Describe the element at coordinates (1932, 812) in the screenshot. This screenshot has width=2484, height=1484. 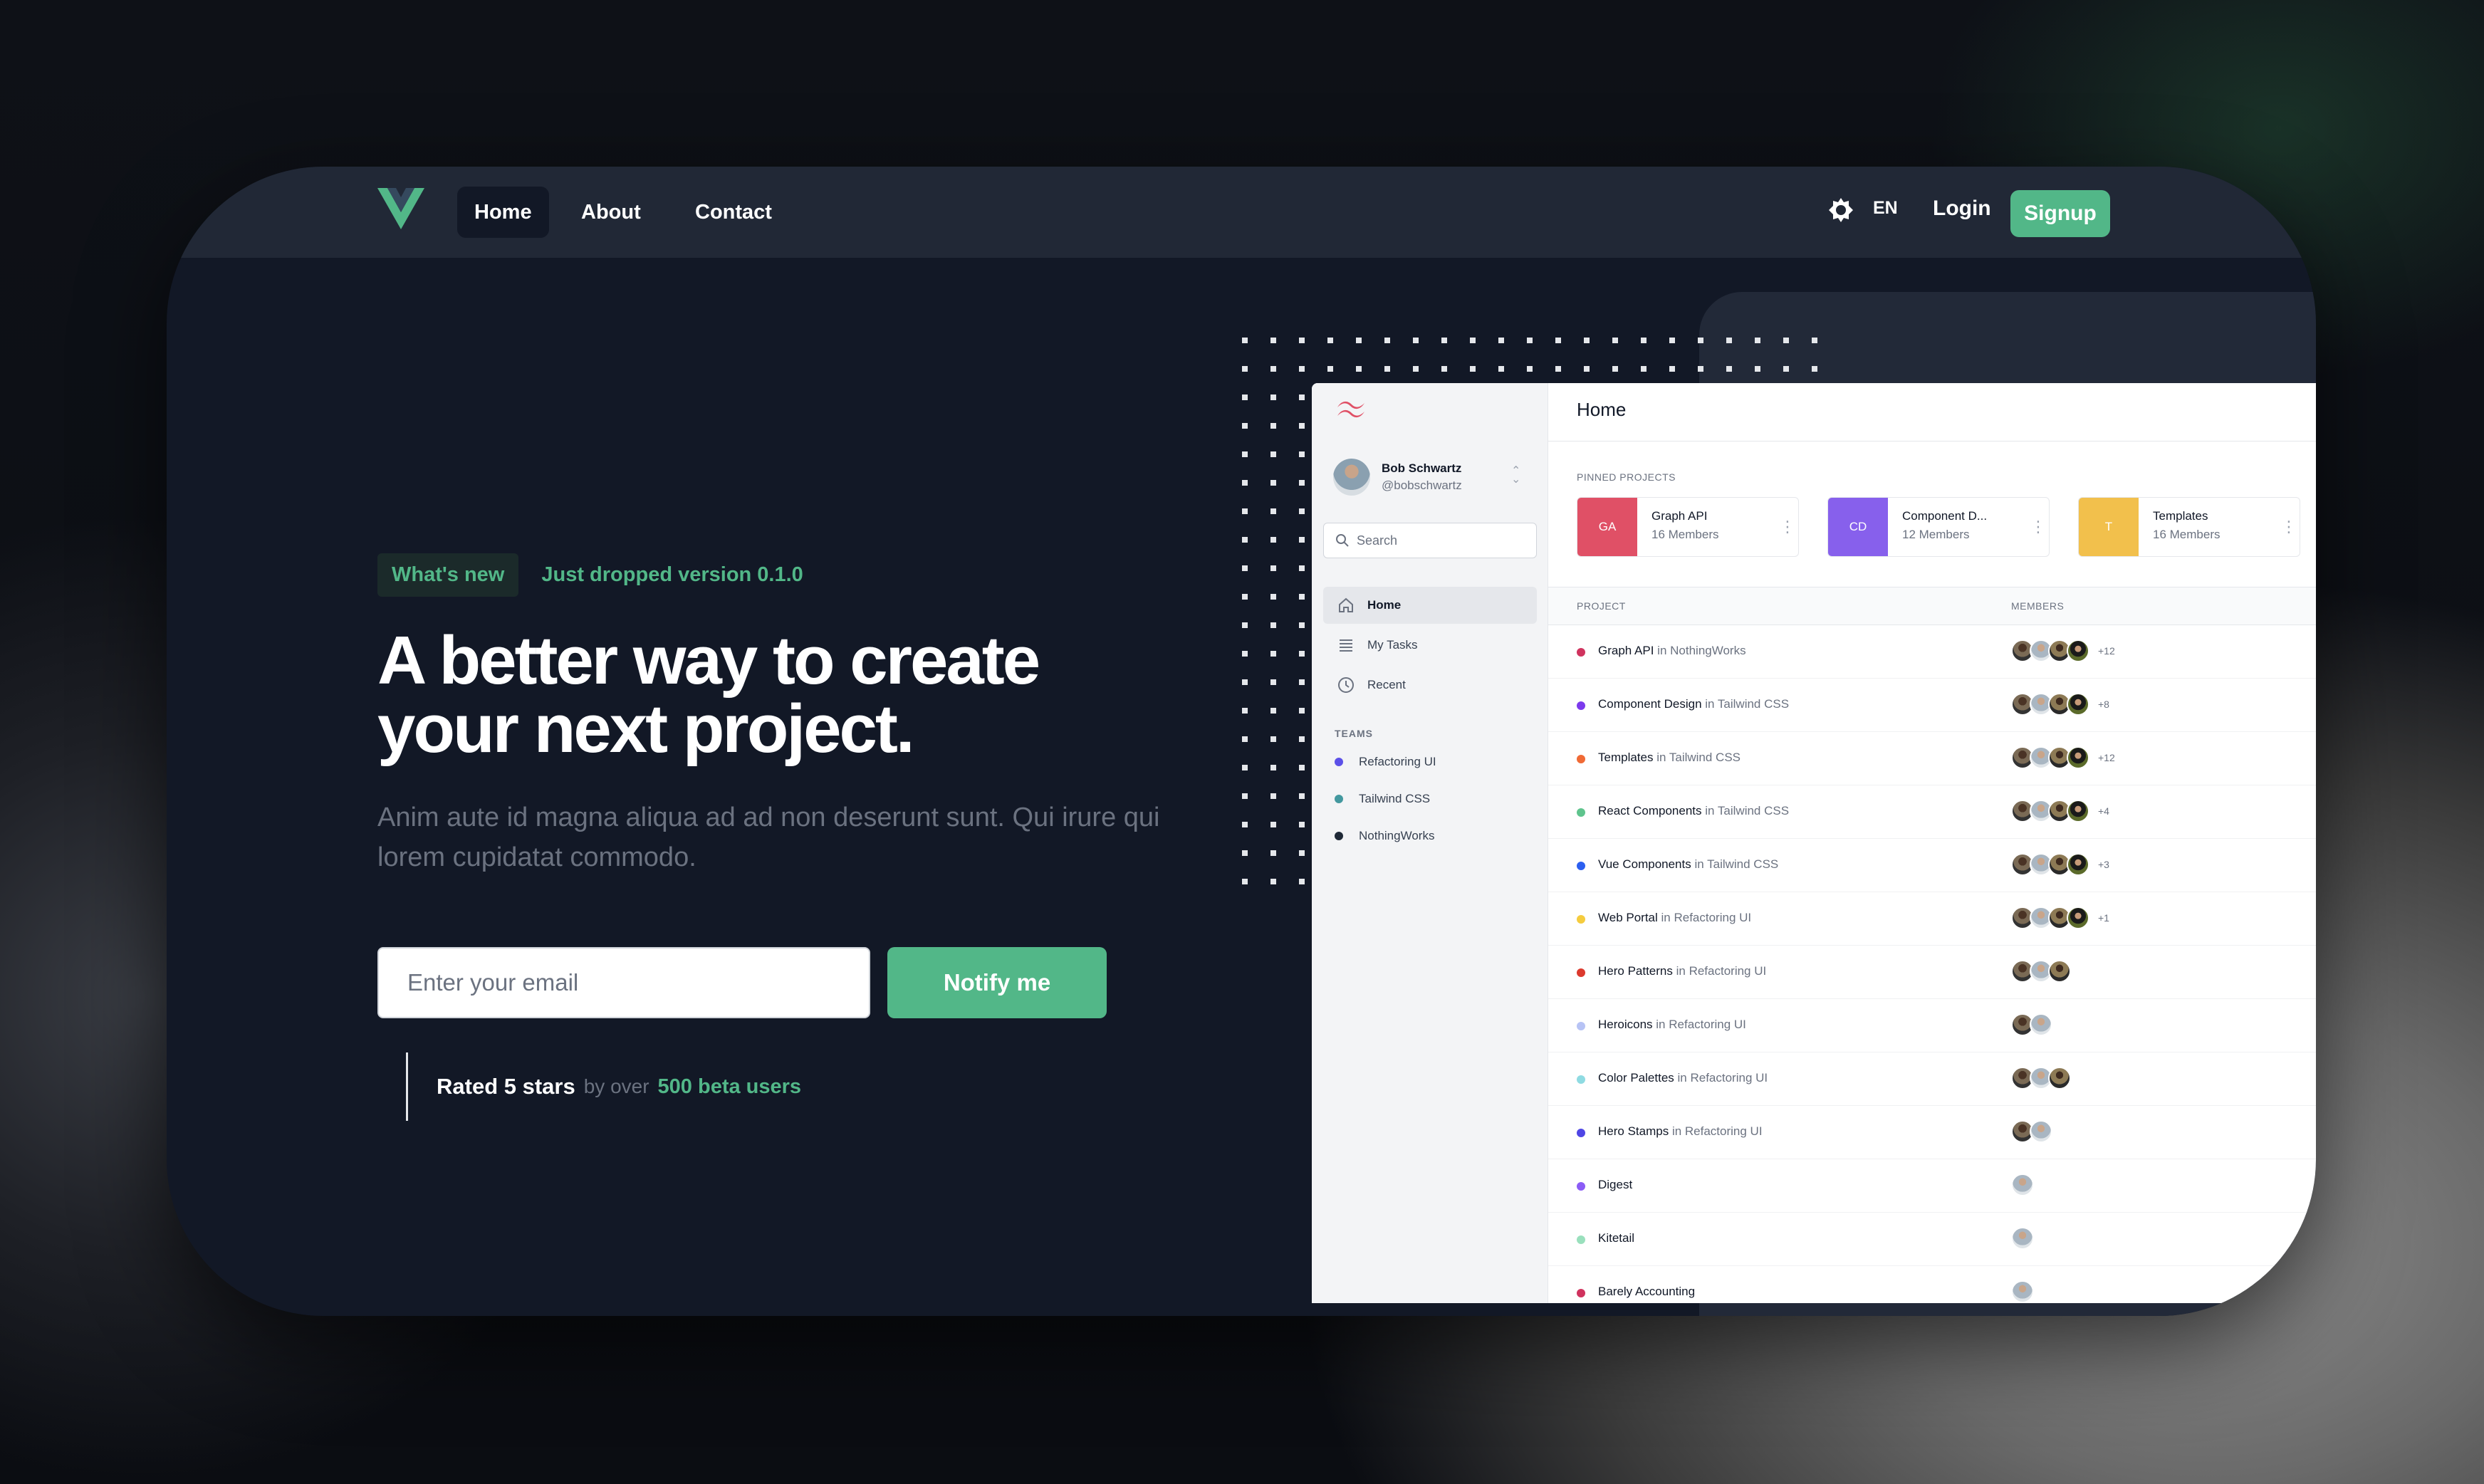
I see `table-row: React Components in Tailwind CSS +4` at that location.